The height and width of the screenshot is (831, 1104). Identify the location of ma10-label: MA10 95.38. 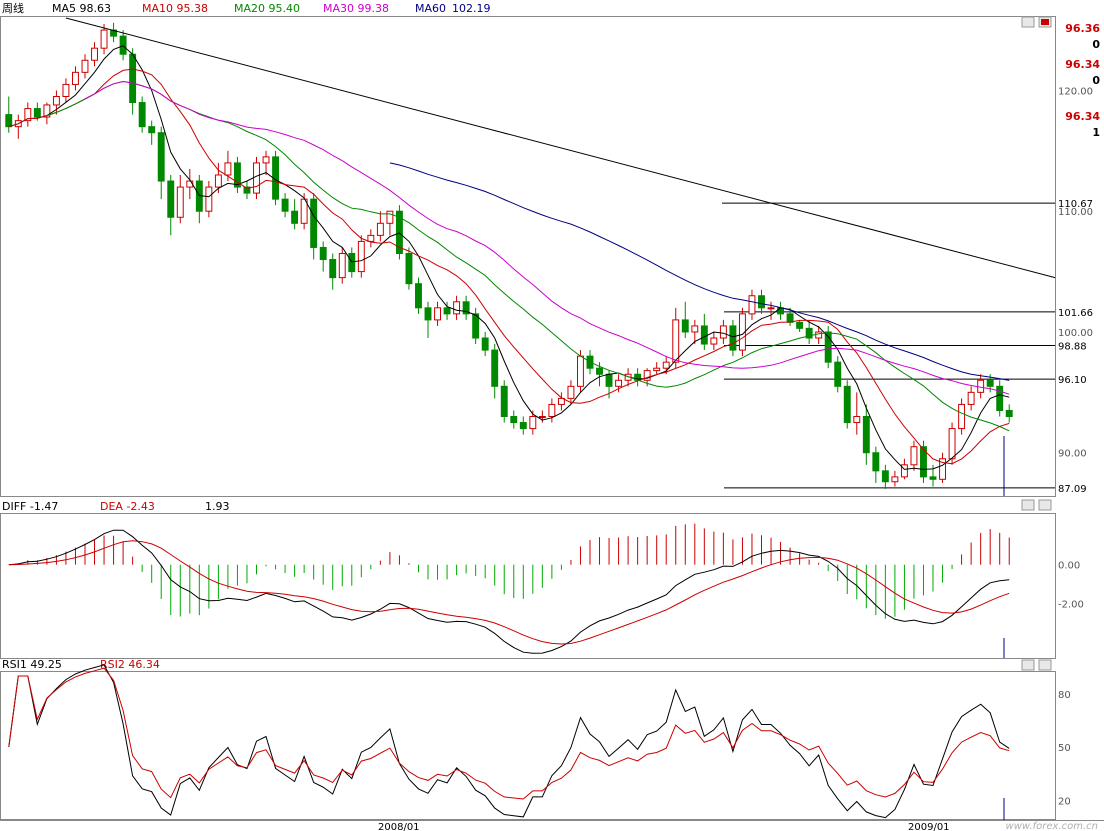
(175, 8).